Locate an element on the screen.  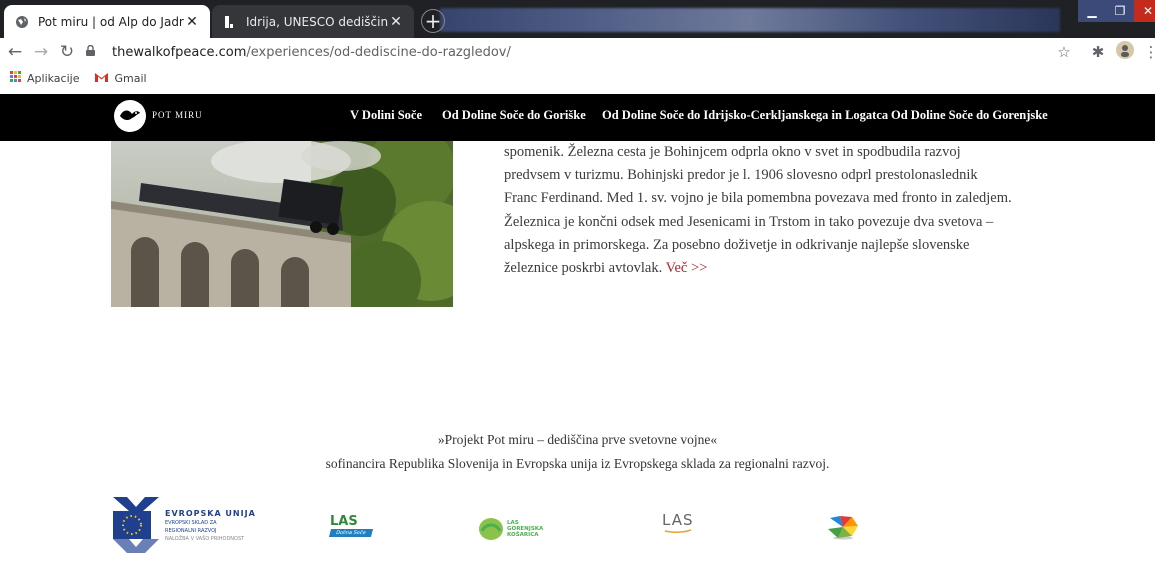
idrija-favicon-icon is located at coordinates (230, 22).